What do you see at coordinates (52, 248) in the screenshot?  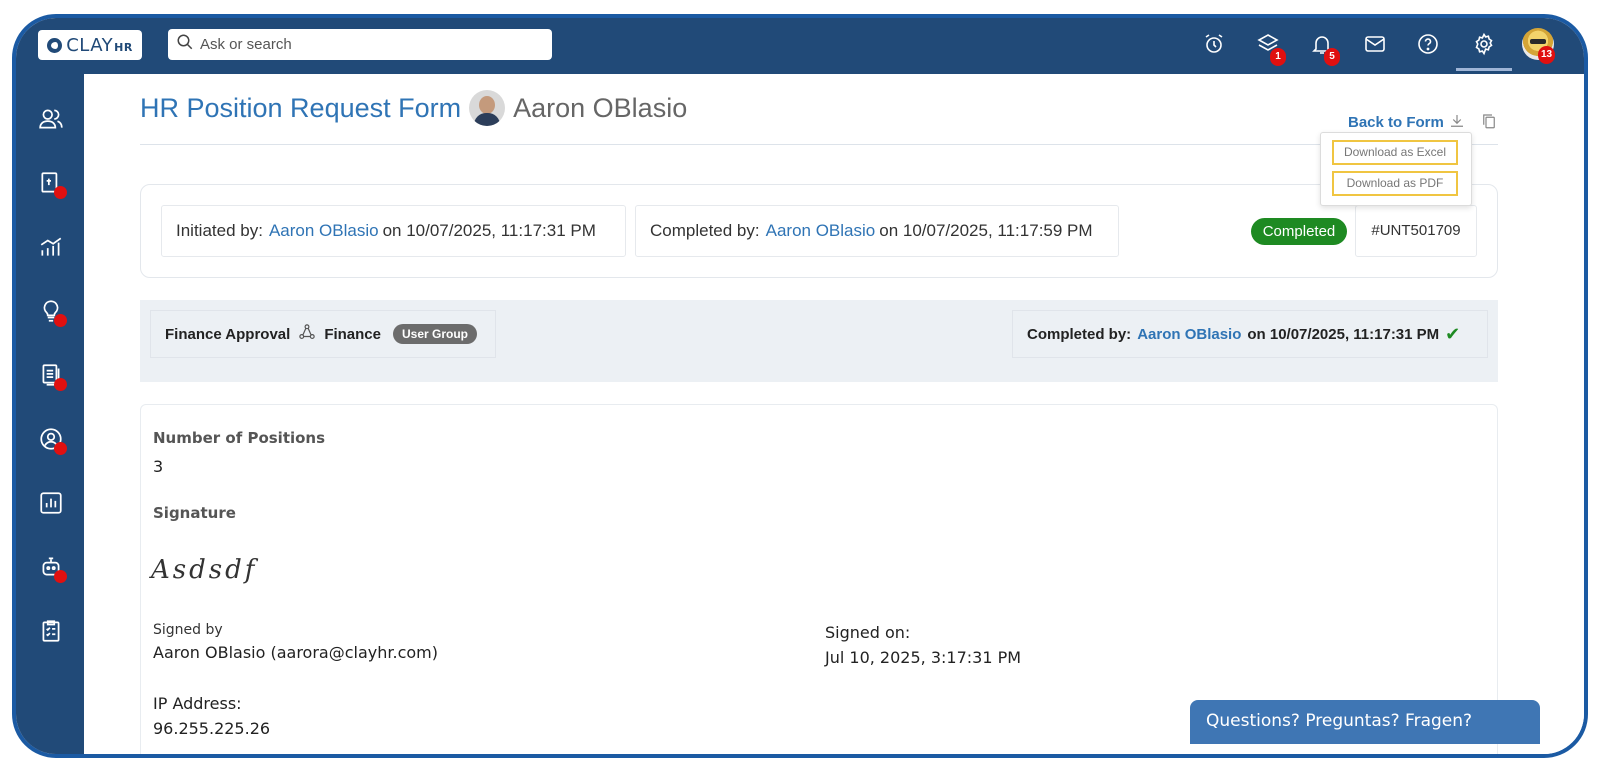 I see `sidebar-item-analytics` at bounding box center [52, 248].